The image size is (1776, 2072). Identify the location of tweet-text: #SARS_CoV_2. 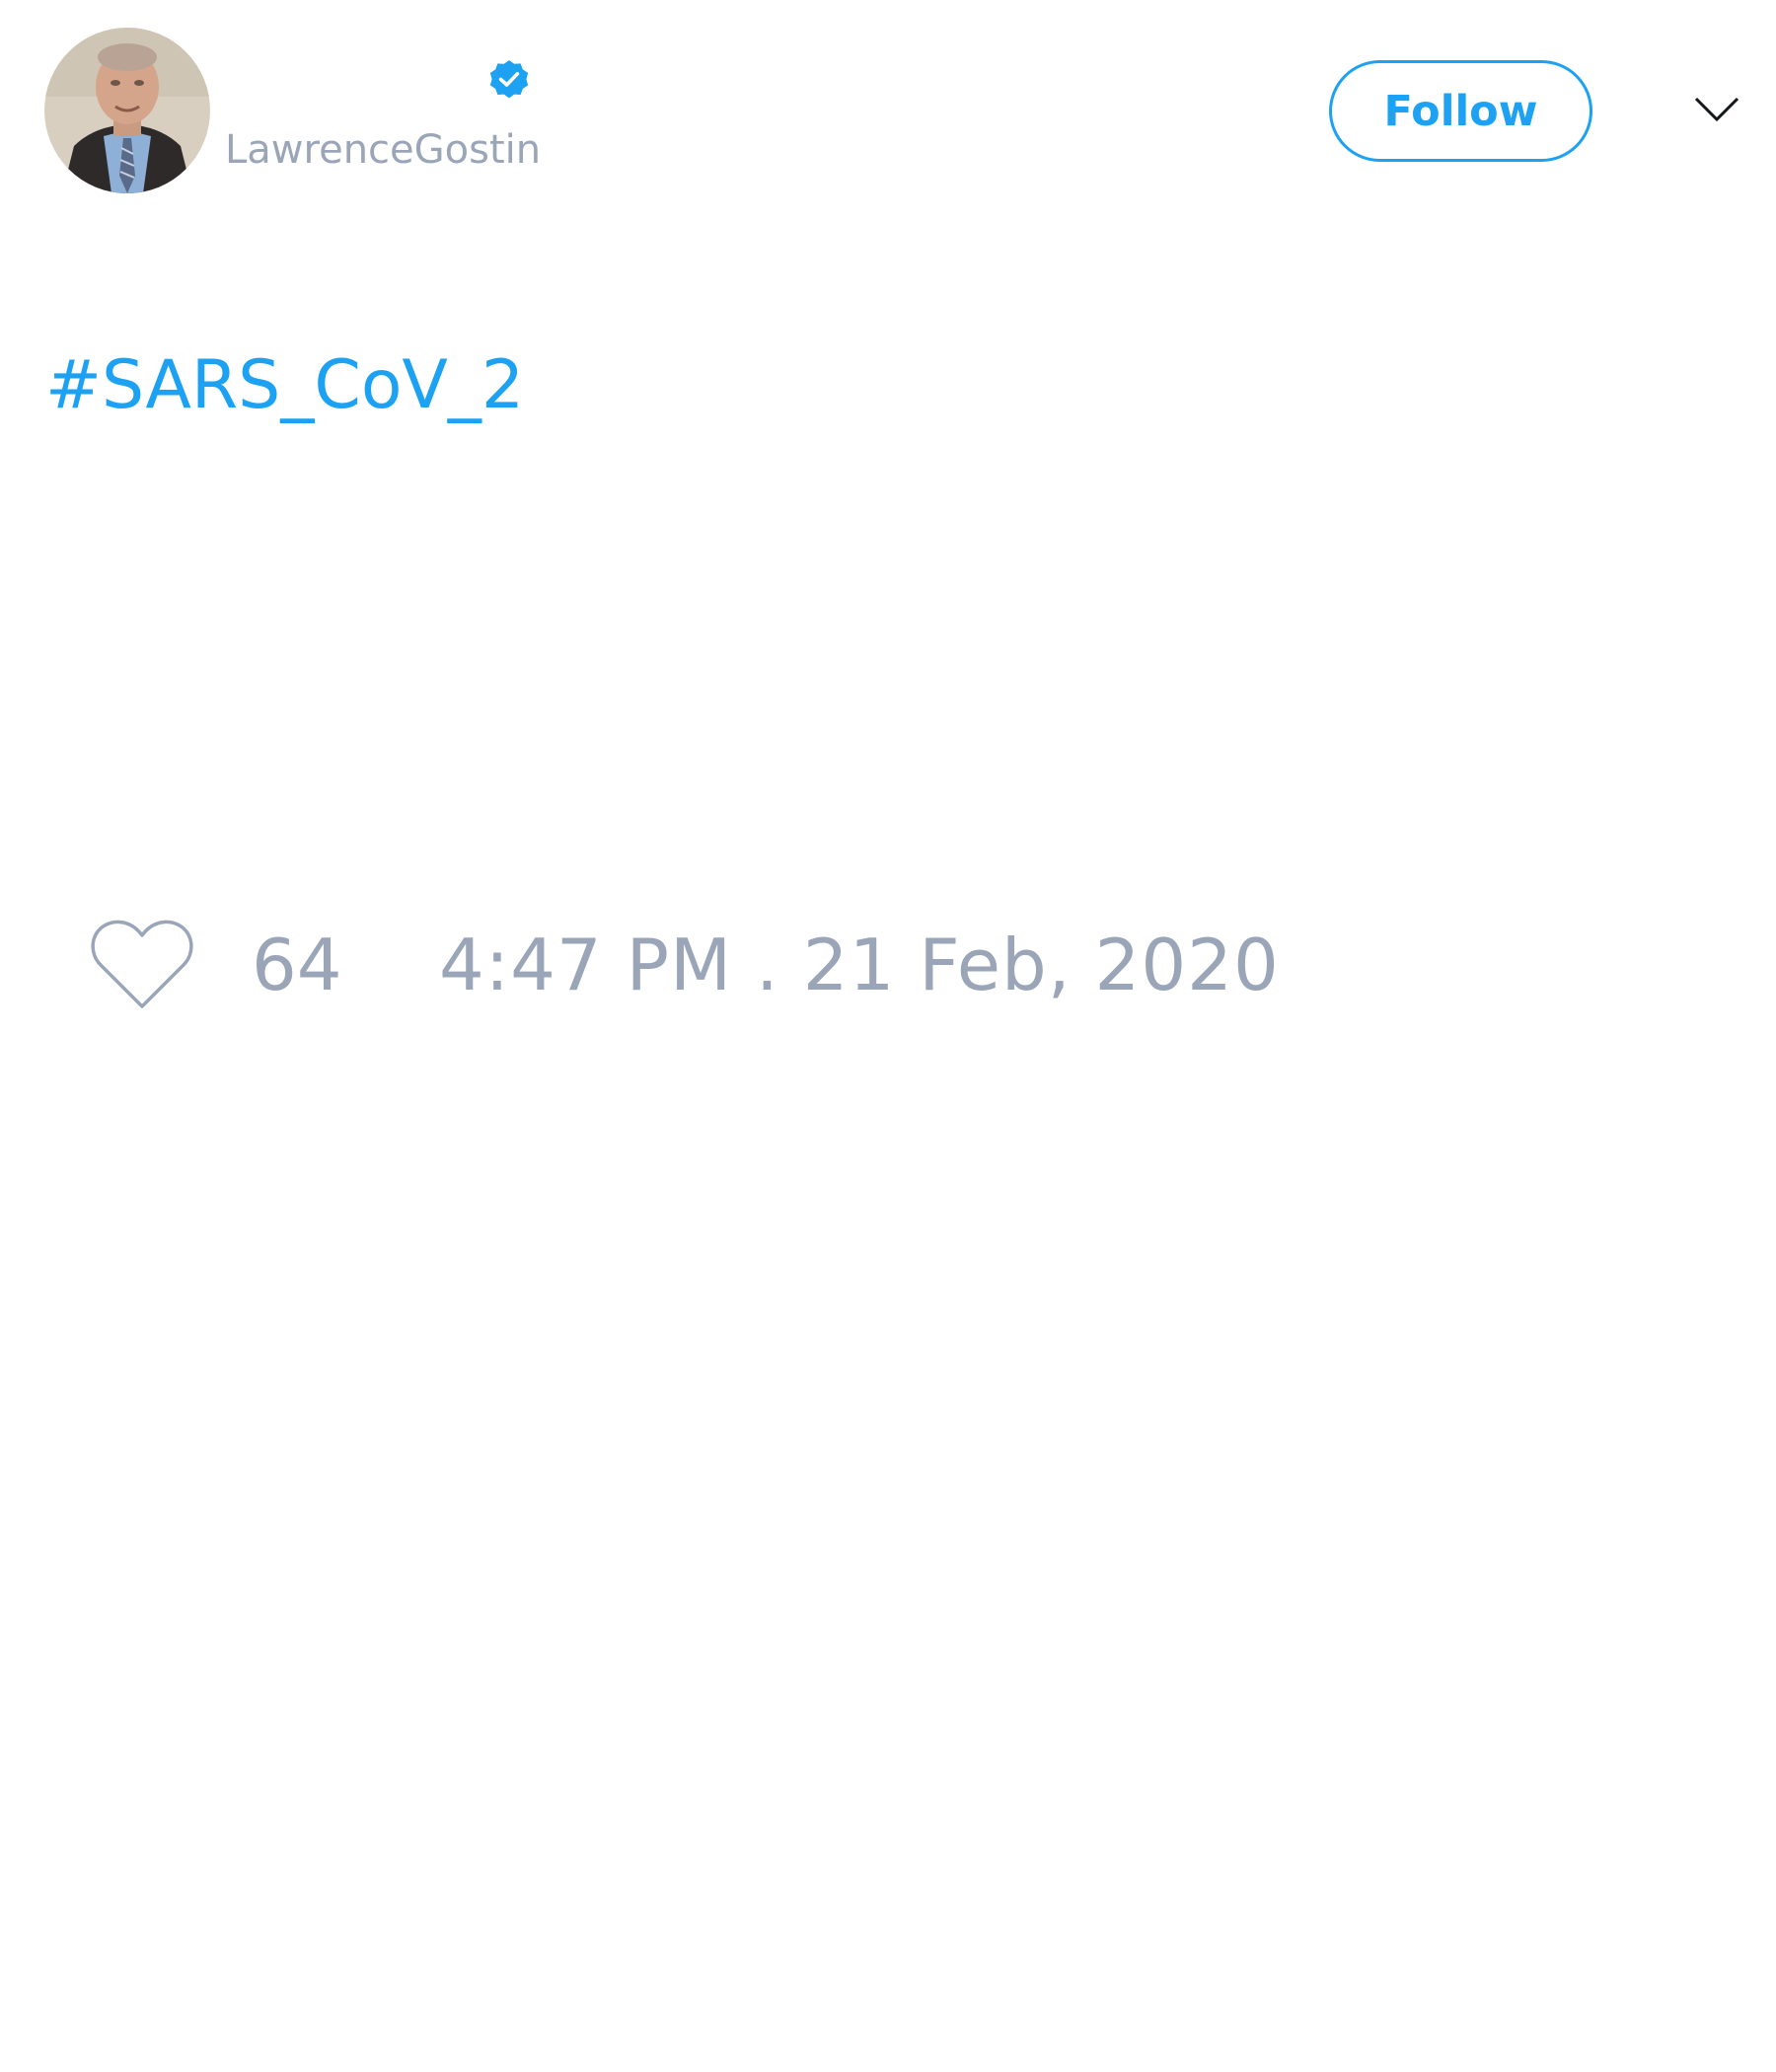
(285, 386).